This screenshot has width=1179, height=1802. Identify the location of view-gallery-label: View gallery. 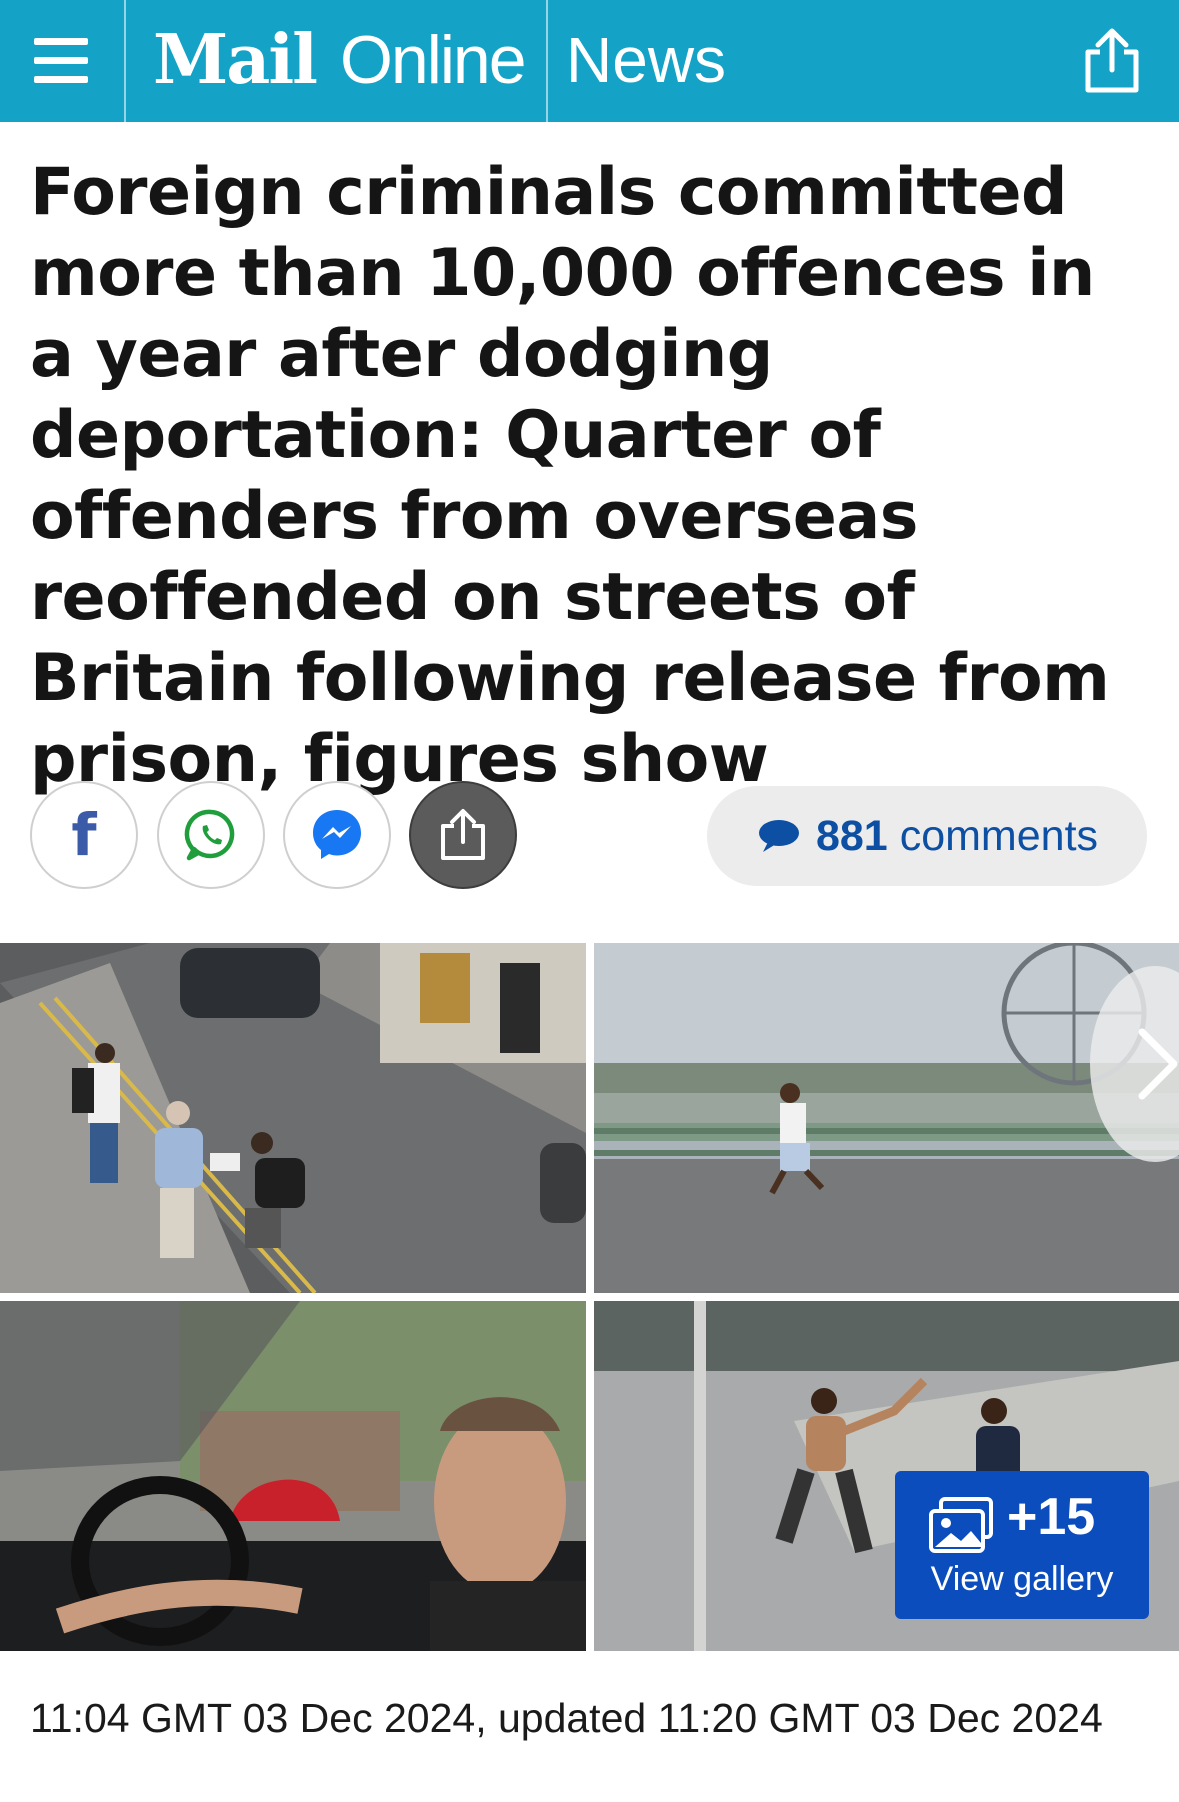
(1022, 1579).